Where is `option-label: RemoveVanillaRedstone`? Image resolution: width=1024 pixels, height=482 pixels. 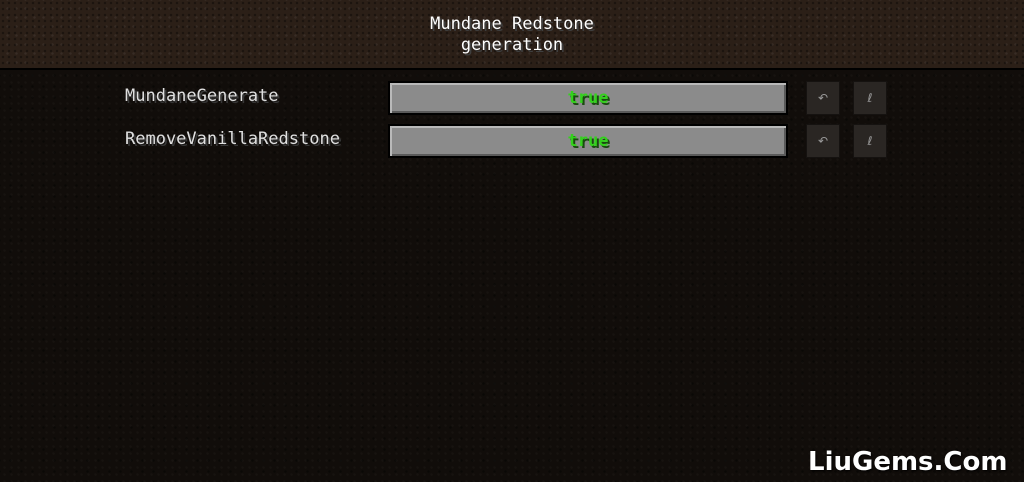
option-label: RemoveVanillaRedstone is located at coordinates (232, 139).